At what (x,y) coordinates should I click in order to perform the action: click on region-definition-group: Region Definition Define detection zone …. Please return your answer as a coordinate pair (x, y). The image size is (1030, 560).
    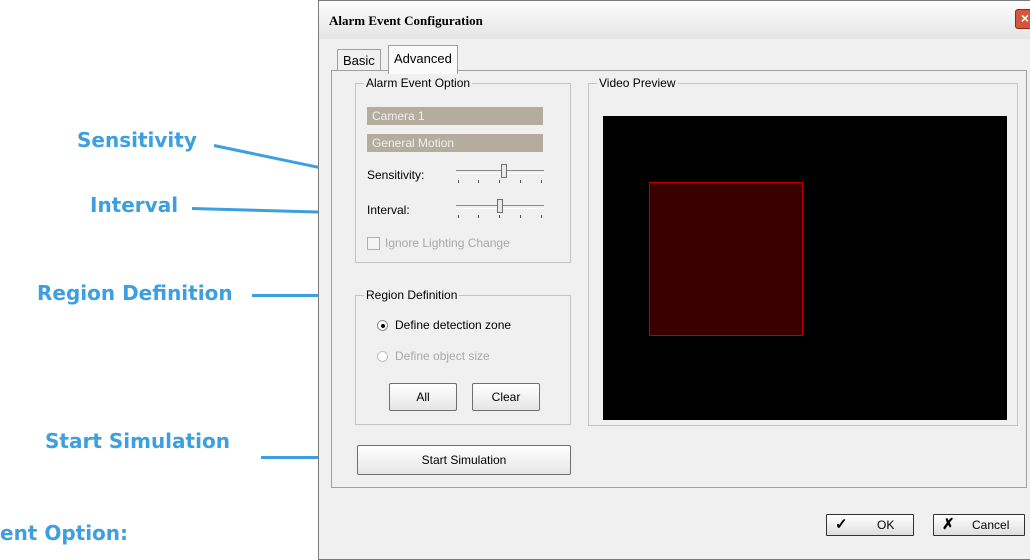
    Looking at the image, I should click on (463, 356).